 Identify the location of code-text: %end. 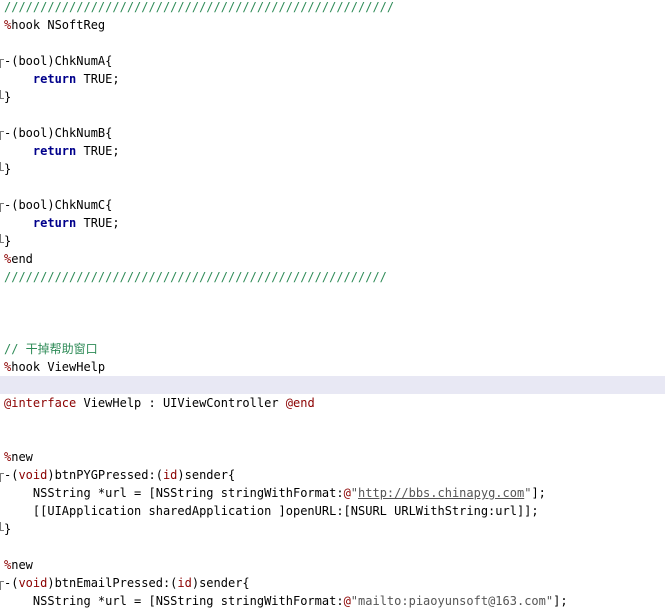
(18, 259).